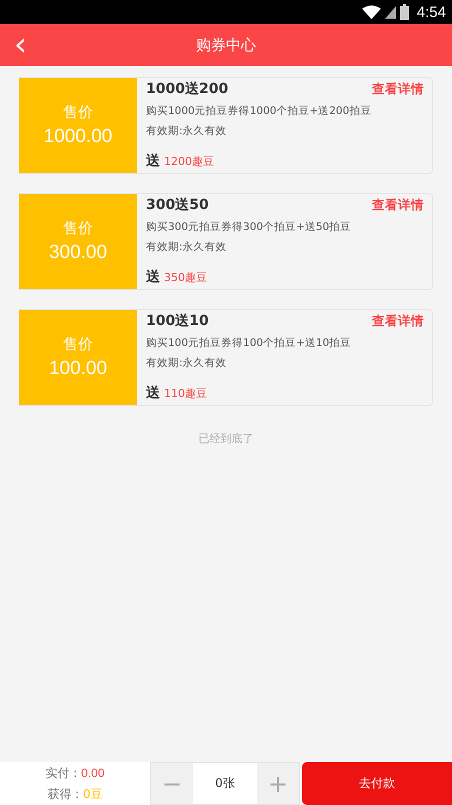 This screenshot has height=805, width=452. What do you see at coordinates (259, 111) in the screenshot?
I see `coupon-description: 购买1000元拍豆券得1000个拍豆+送200拍豆` at bounding box center [259, 111].